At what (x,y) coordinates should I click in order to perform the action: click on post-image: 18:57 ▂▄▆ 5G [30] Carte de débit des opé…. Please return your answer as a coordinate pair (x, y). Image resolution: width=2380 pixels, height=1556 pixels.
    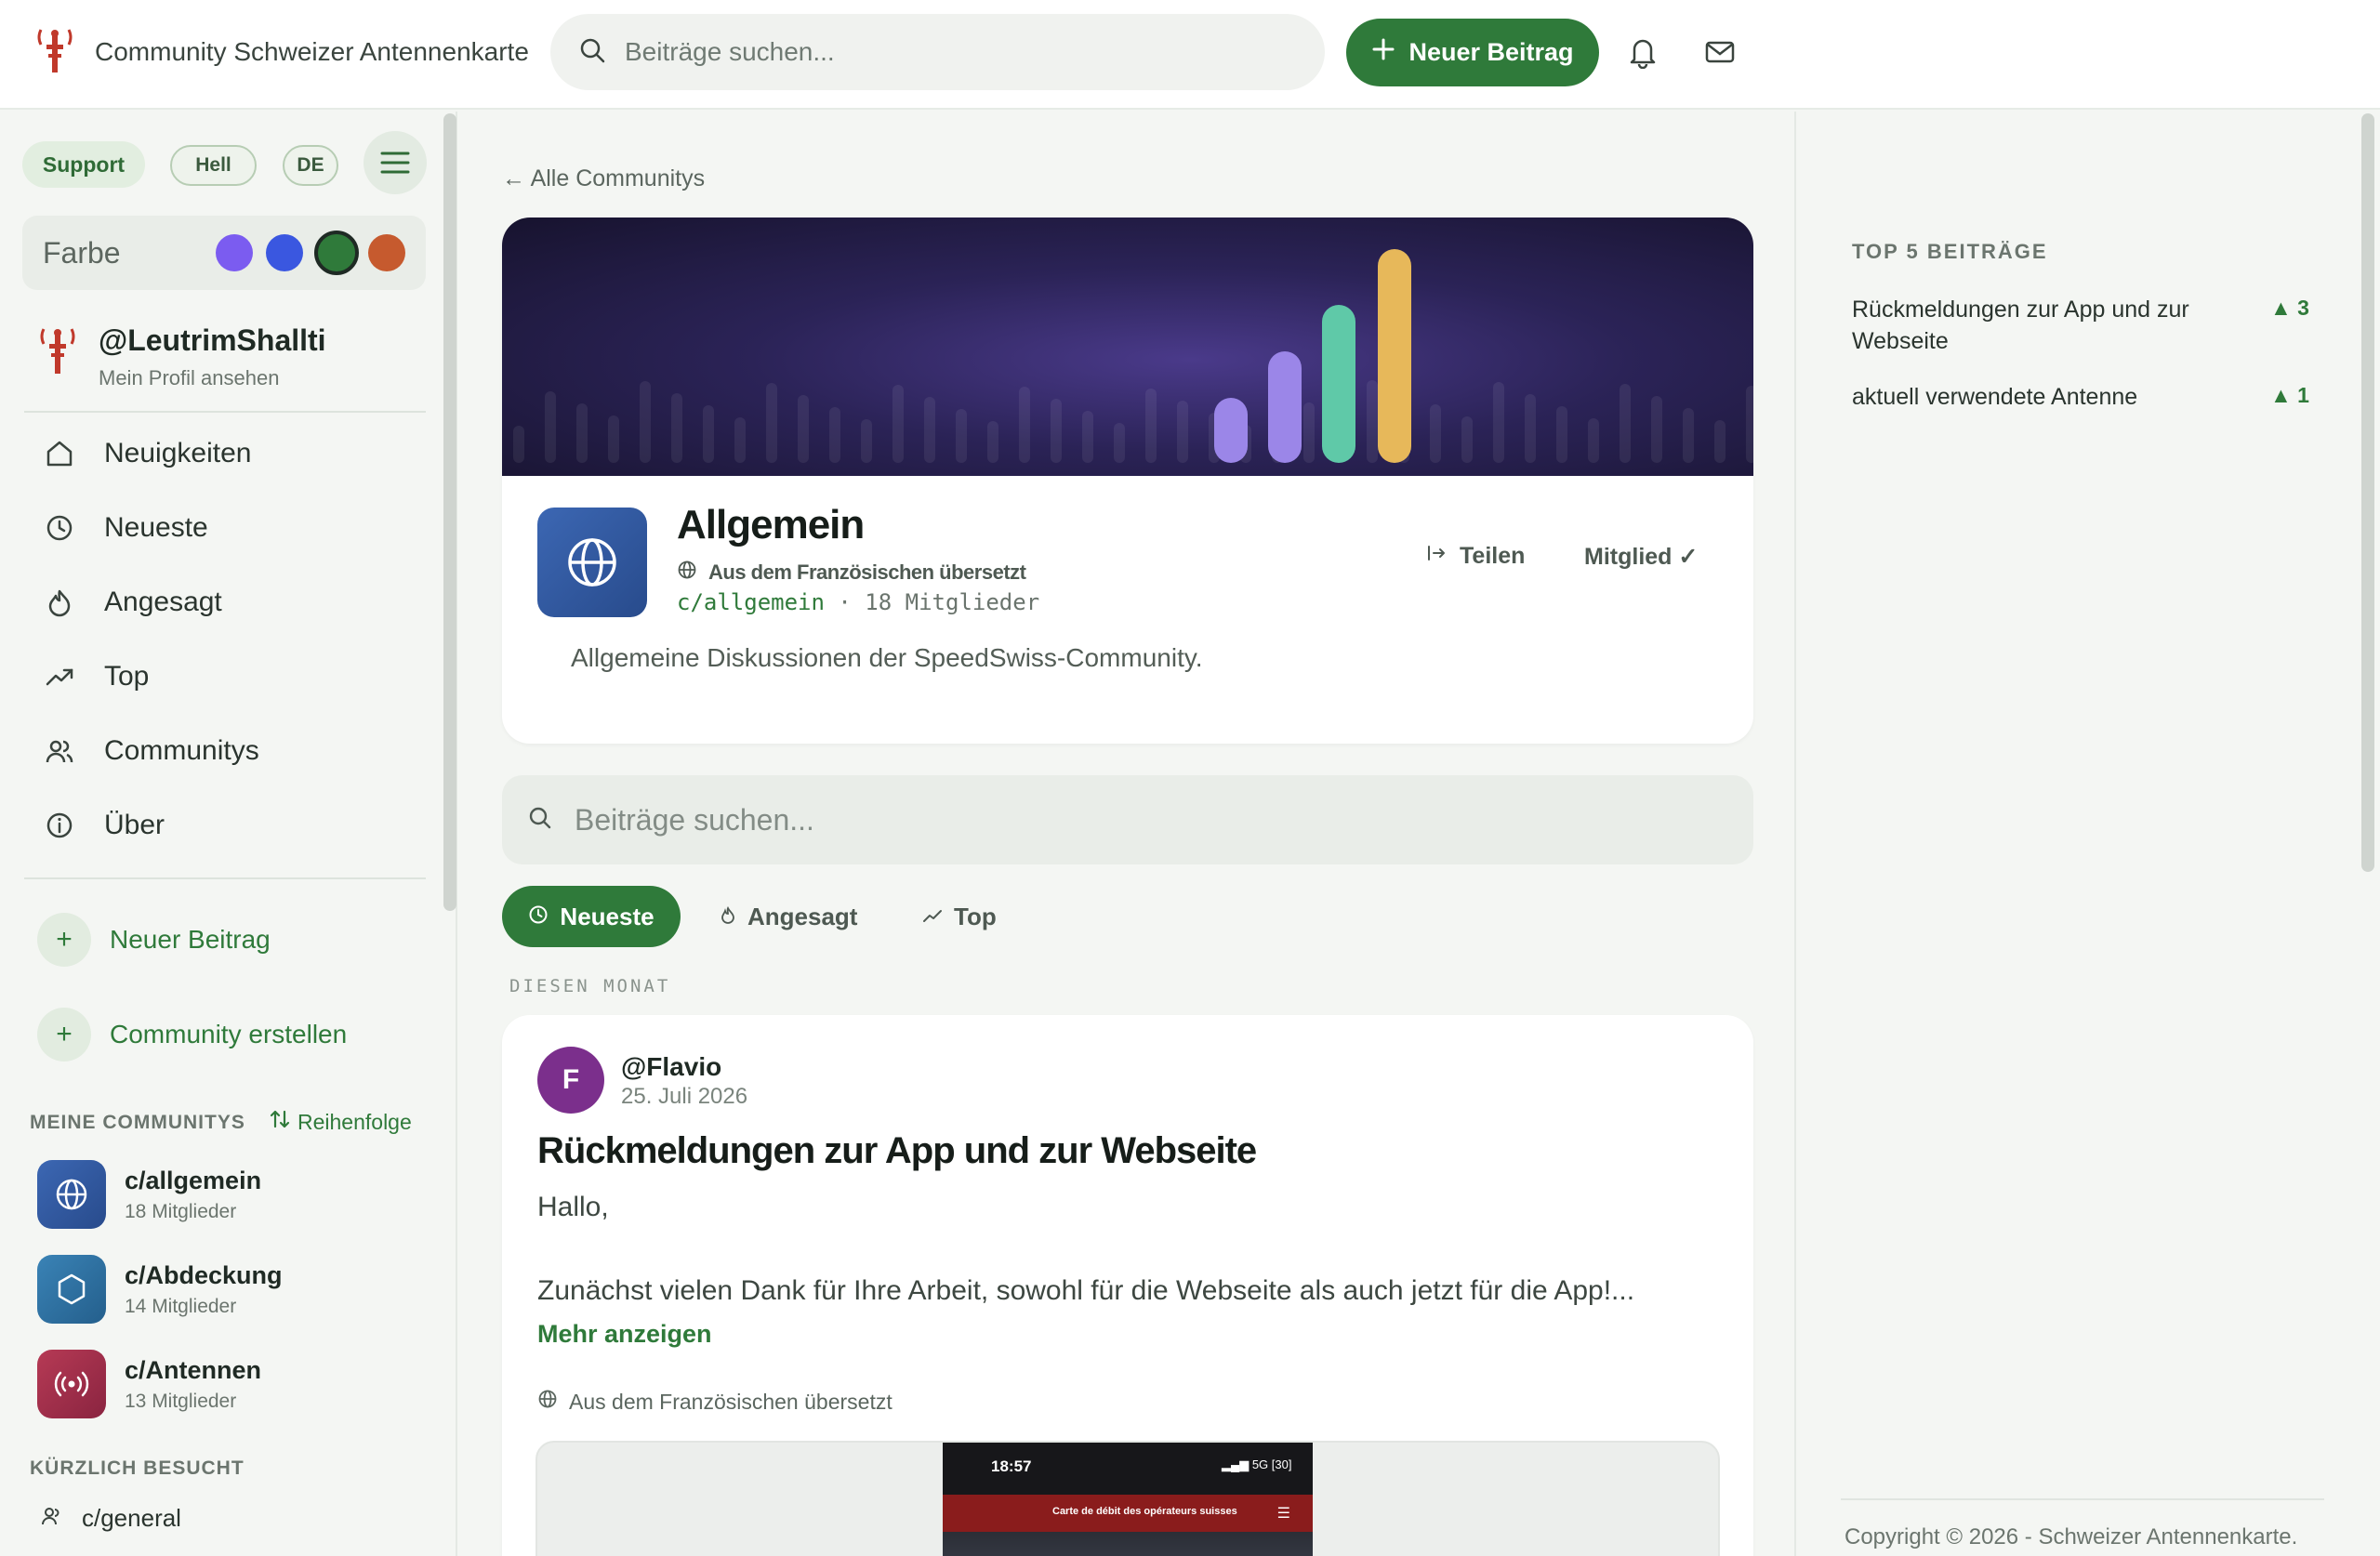
    Looking at the image, I should click on (1128, 1498).